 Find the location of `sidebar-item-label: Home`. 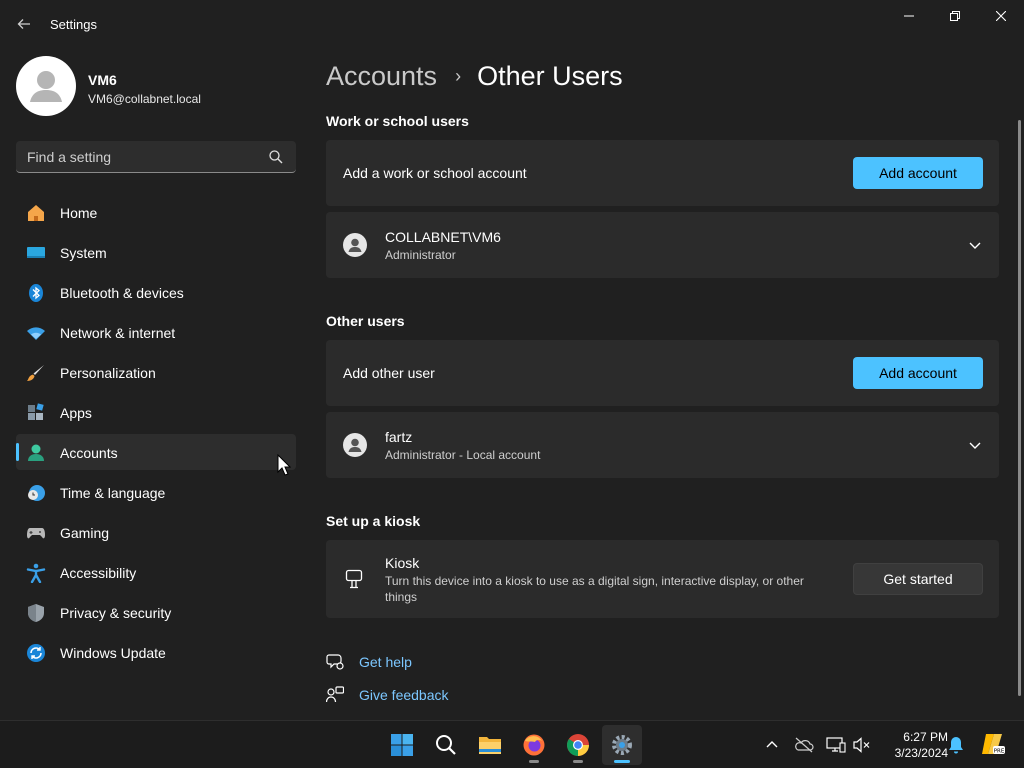

sidebar-item-label: Home is located at coordinates (79, 213).